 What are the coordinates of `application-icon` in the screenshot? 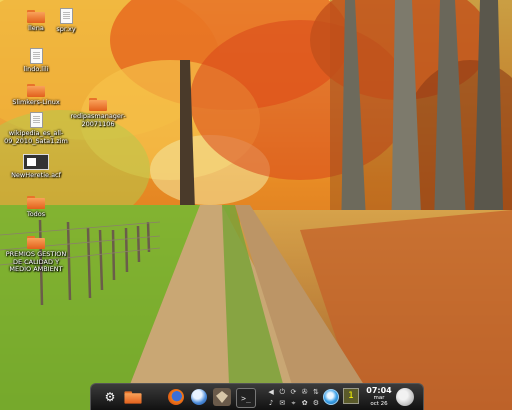 It's located at (36, 162).